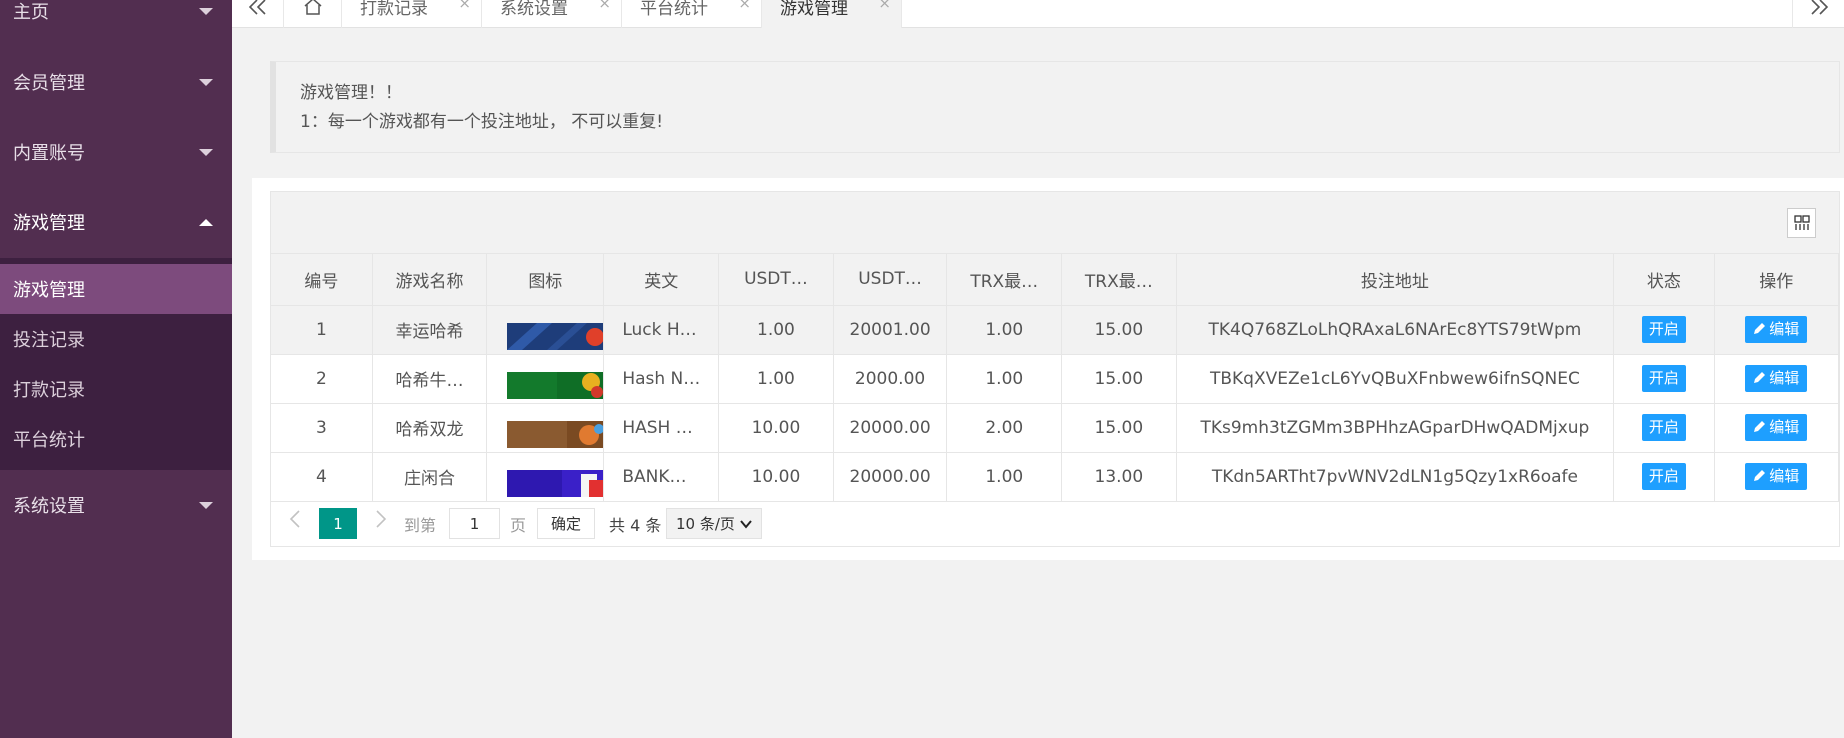 The width and height of the screenshot is (1844, 738). I want to click on submenu-item-game-management: 游戏管理, so click(116, 289).